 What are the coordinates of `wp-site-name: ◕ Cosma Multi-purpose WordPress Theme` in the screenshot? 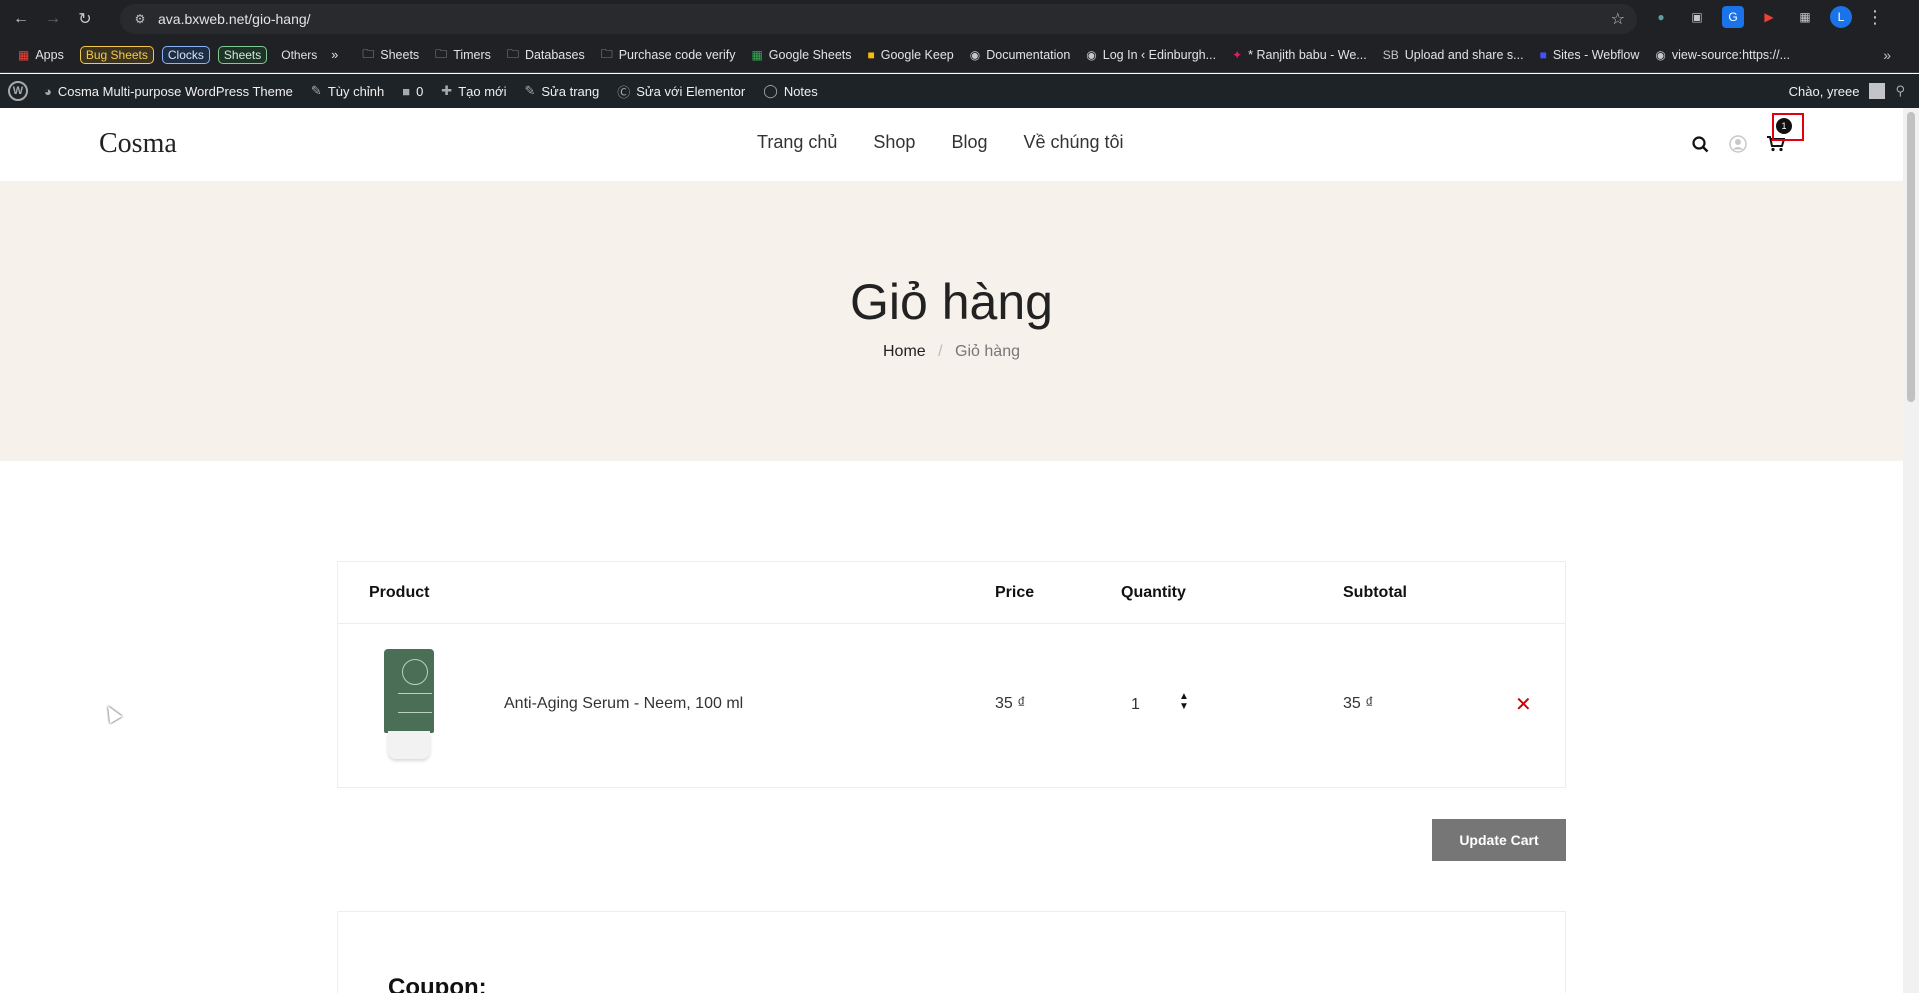 It's located at (168, 91).